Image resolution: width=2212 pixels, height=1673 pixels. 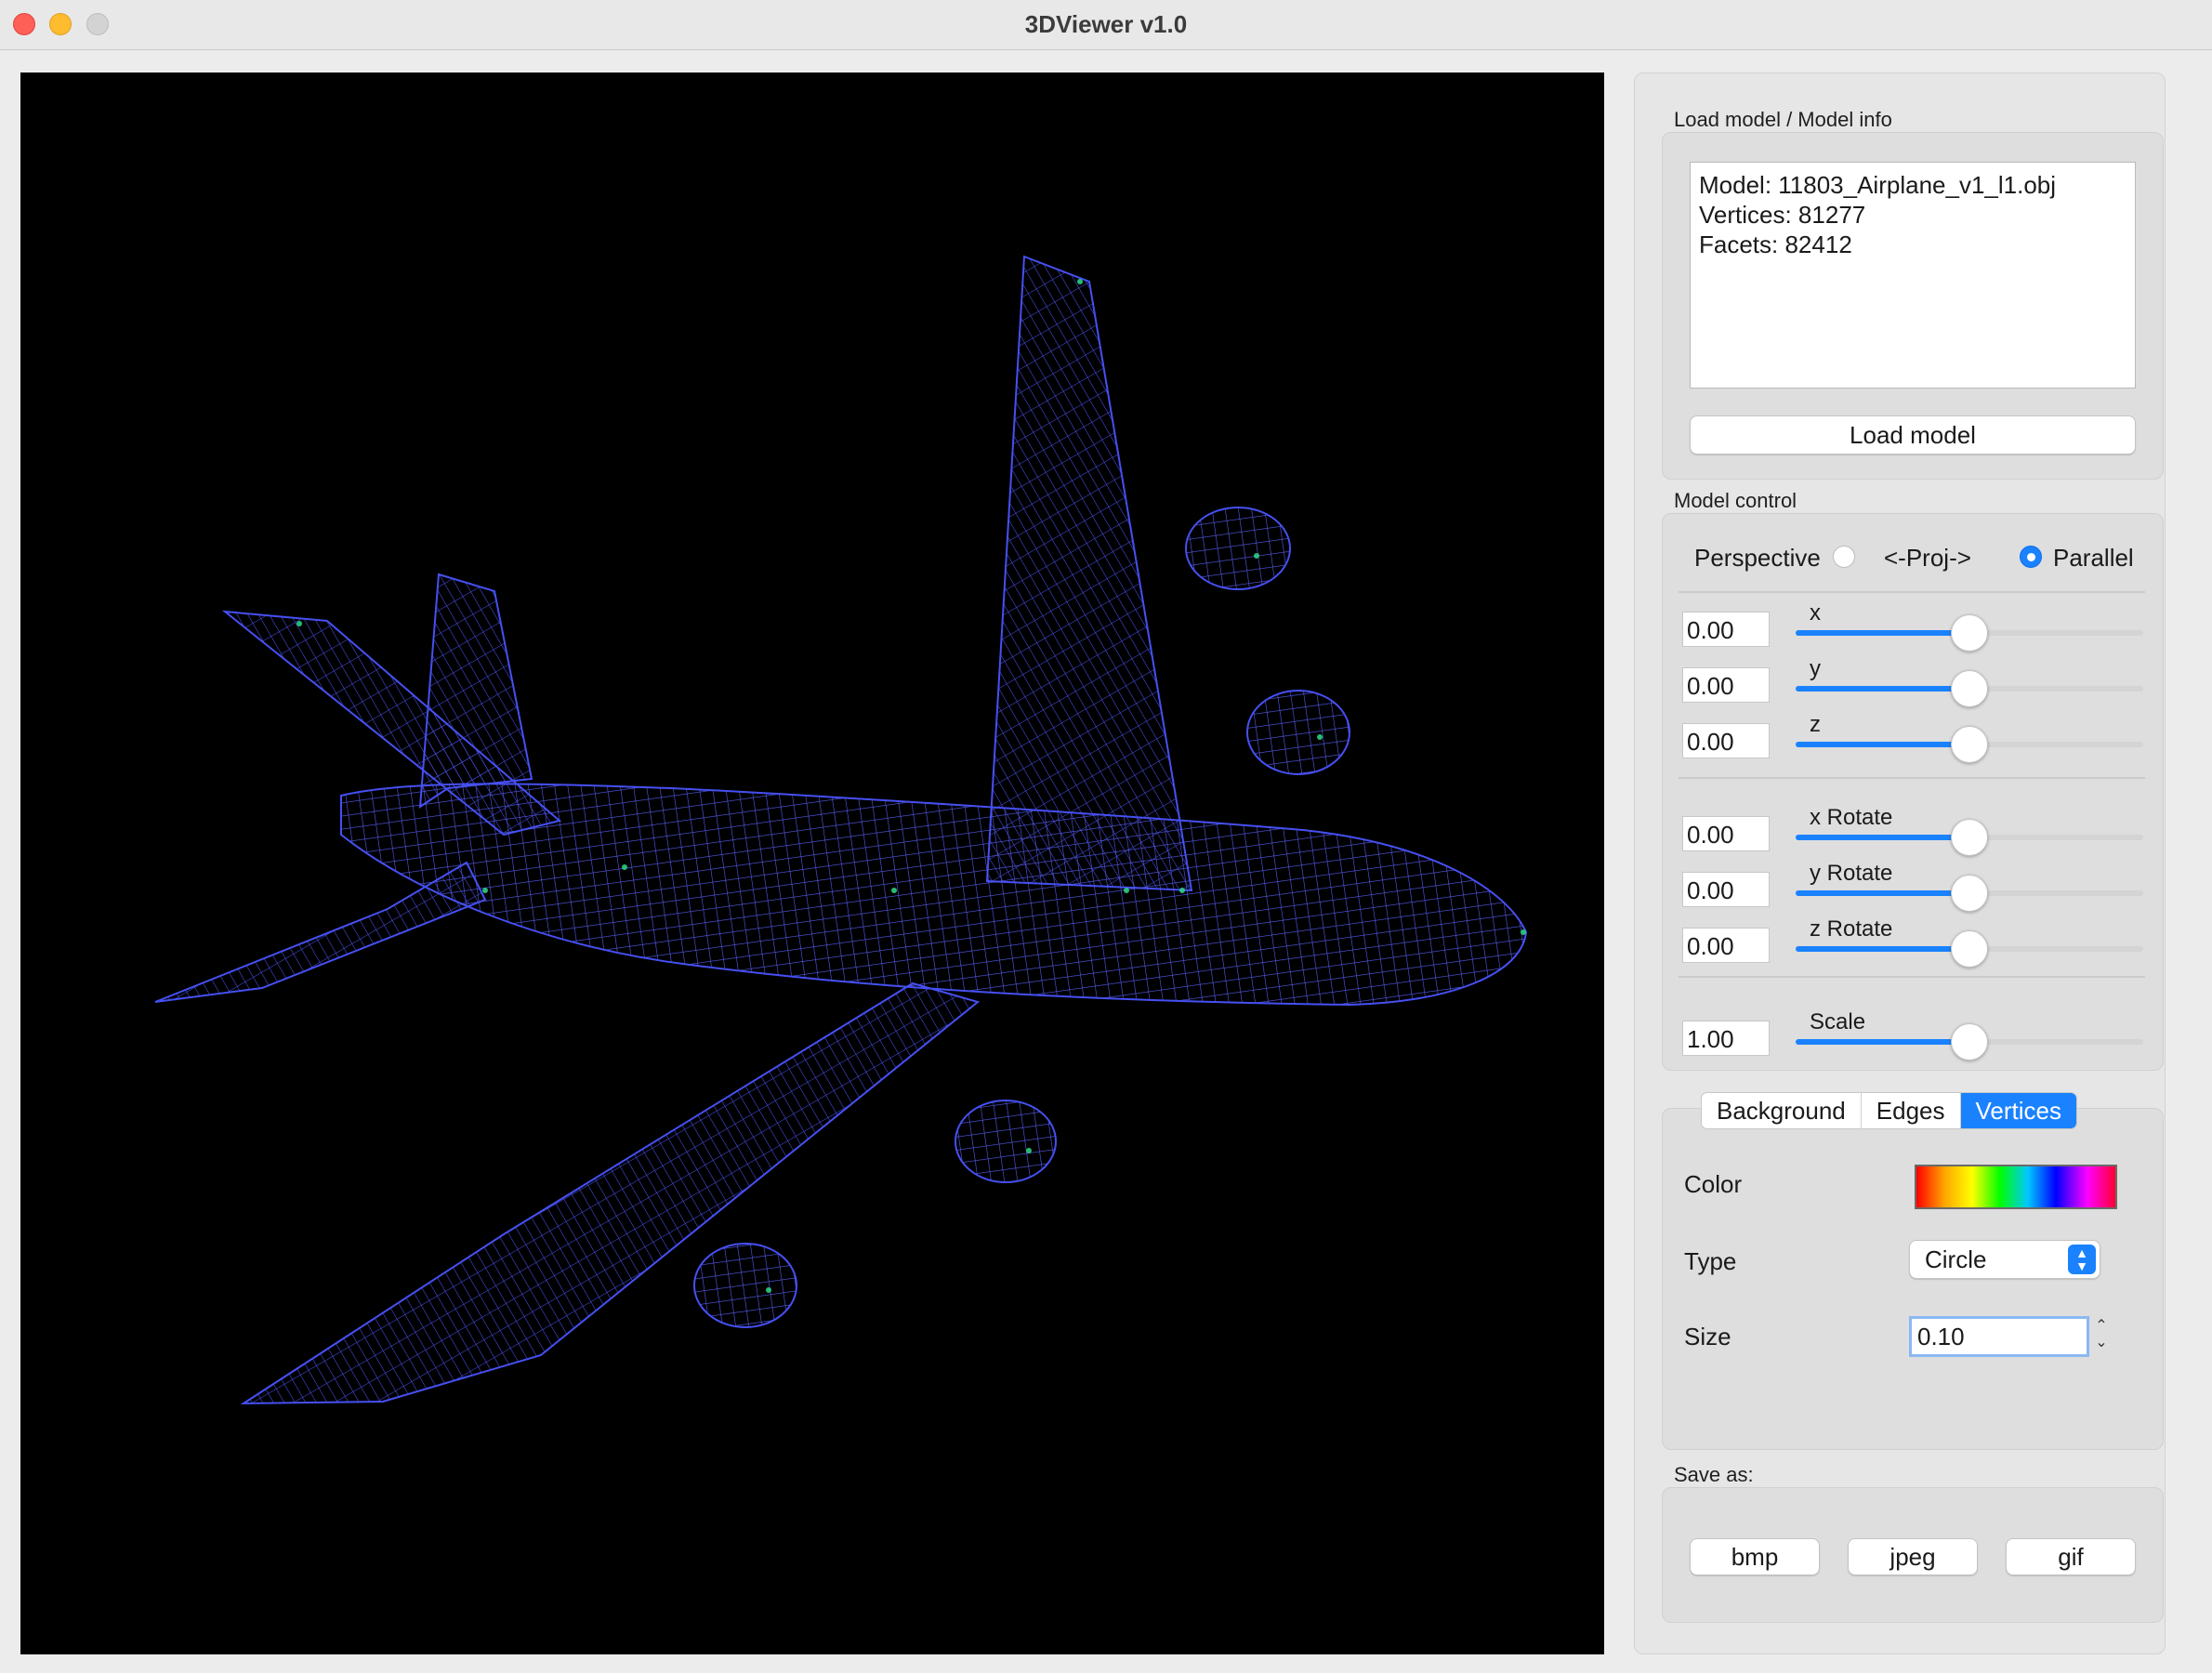 I want to click on vertex-color-swatch, so click(x=2016, y=1187).